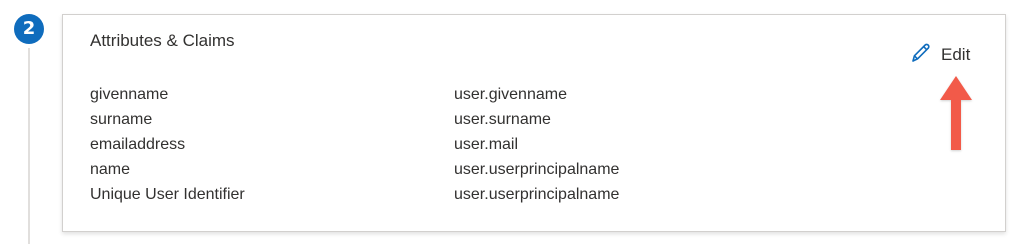 The height and width of the screenshot is (244, 1023). What do you see at coordinates (162, 40) in the screenshot?
I see `card-title: Attributes & Claims` at bounding box center [162, 40].